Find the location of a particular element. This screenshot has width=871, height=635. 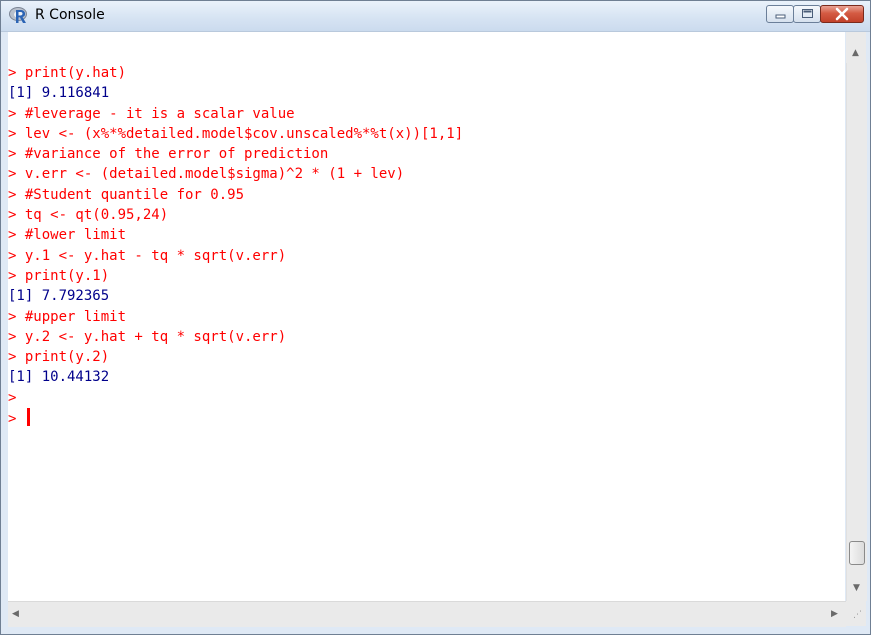

console-command-line: > print(y.1) is located at coordinates (59, 275).